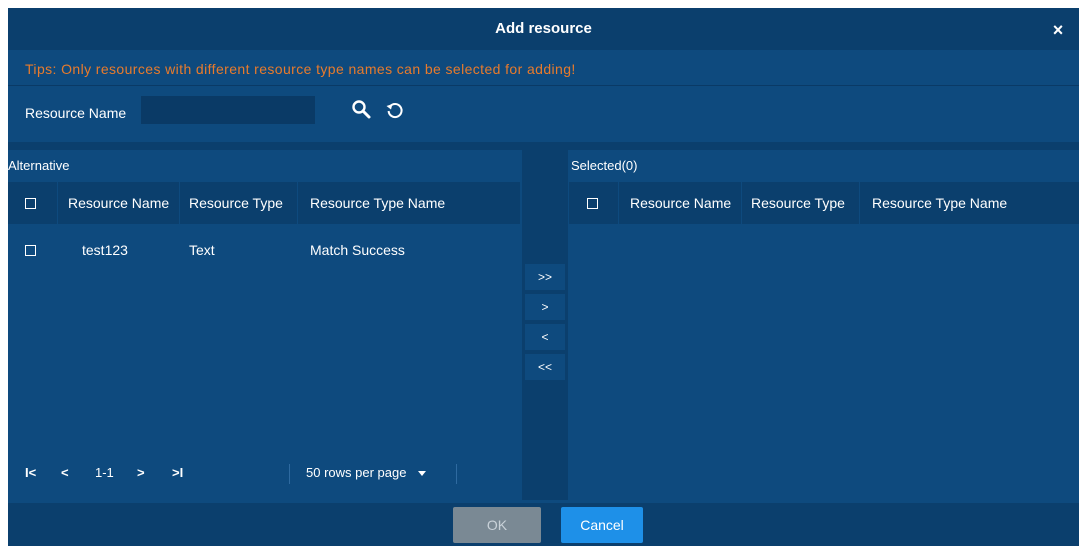  I want to click on last-page-button: >I, so click(177, 473).